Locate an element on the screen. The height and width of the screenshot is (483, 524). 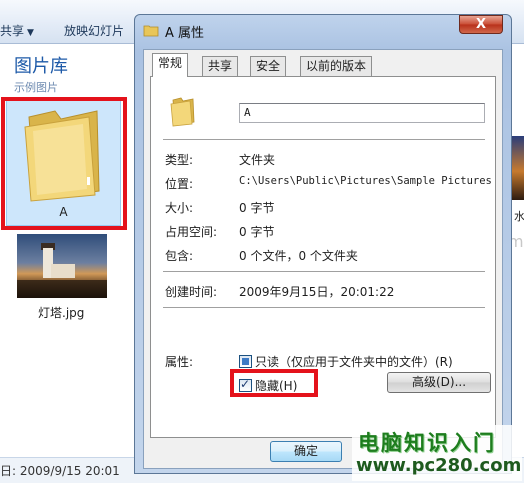
location-label: 位置: is located at coordinates (179, 184).